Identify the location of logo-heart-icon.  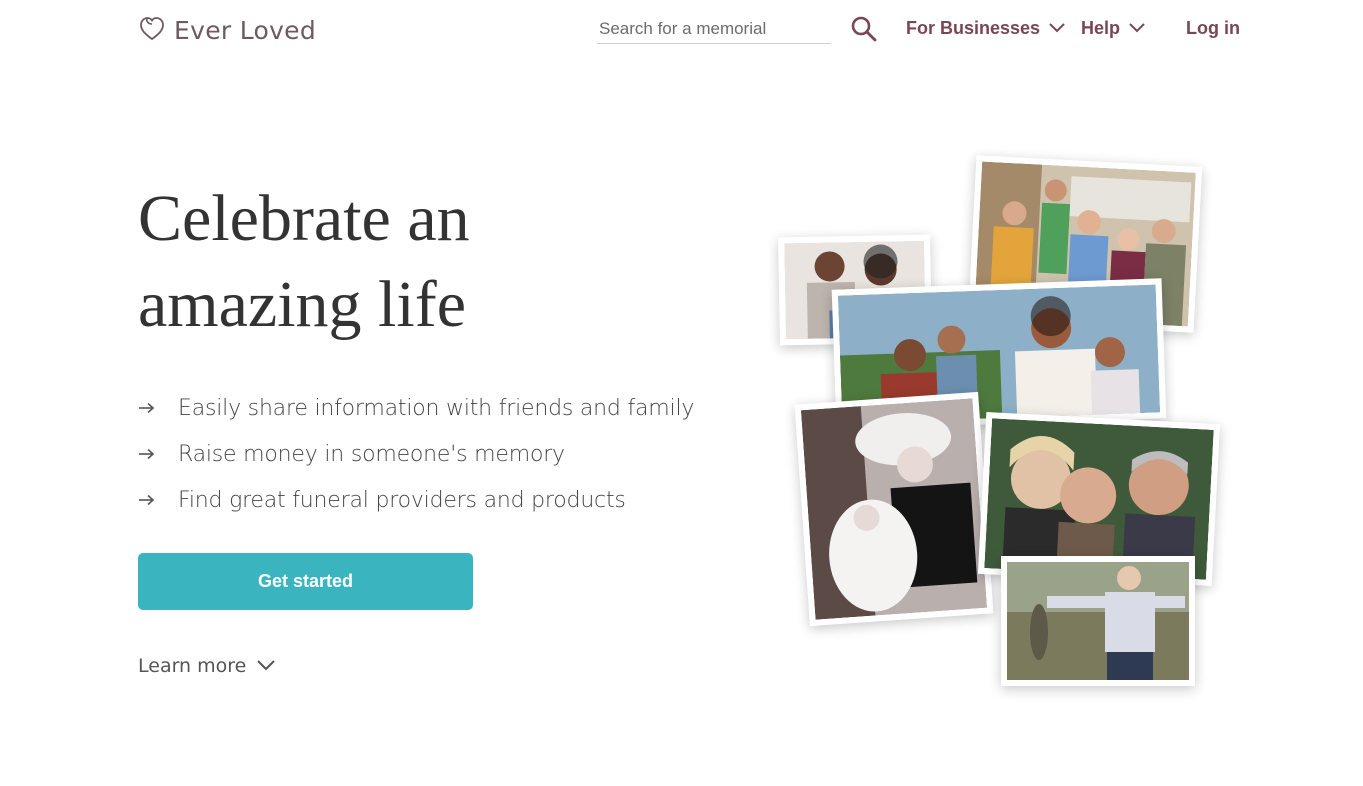
(152, 30).